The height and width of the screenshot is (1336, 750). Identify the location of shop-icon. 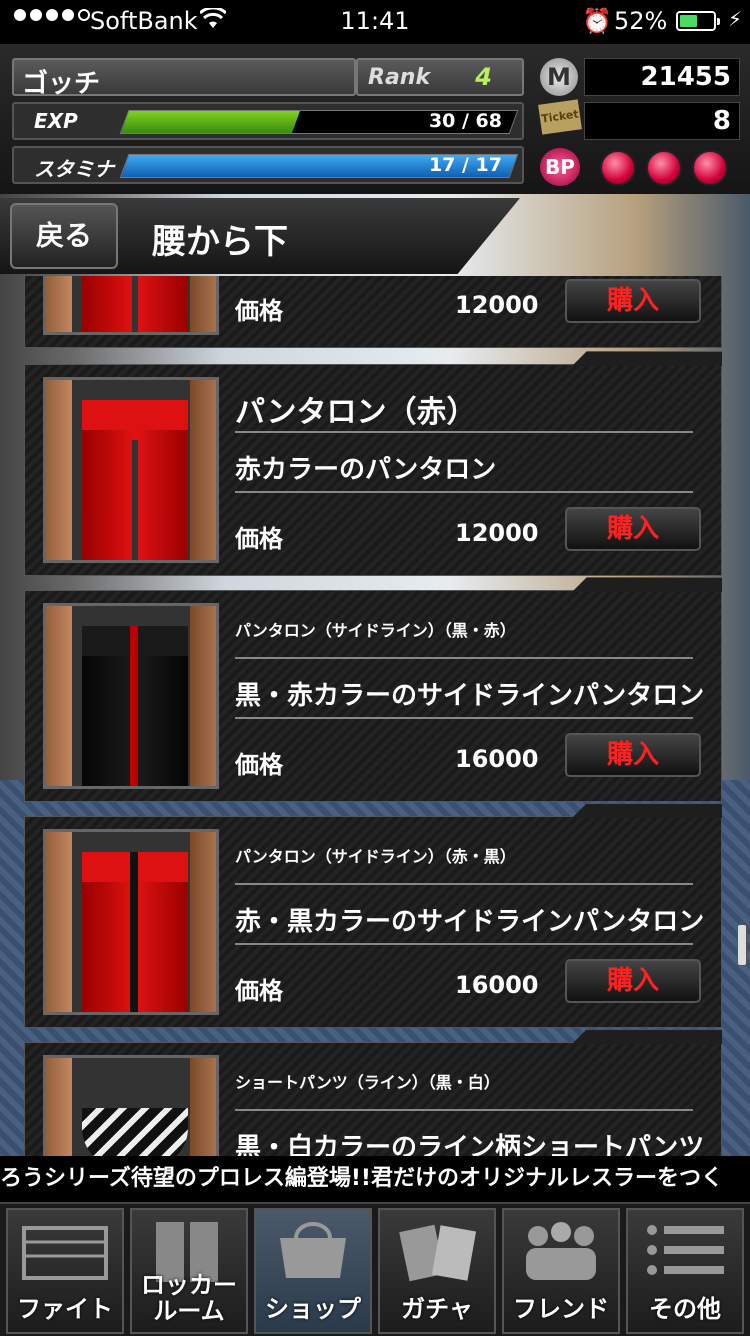
(313, 1251).